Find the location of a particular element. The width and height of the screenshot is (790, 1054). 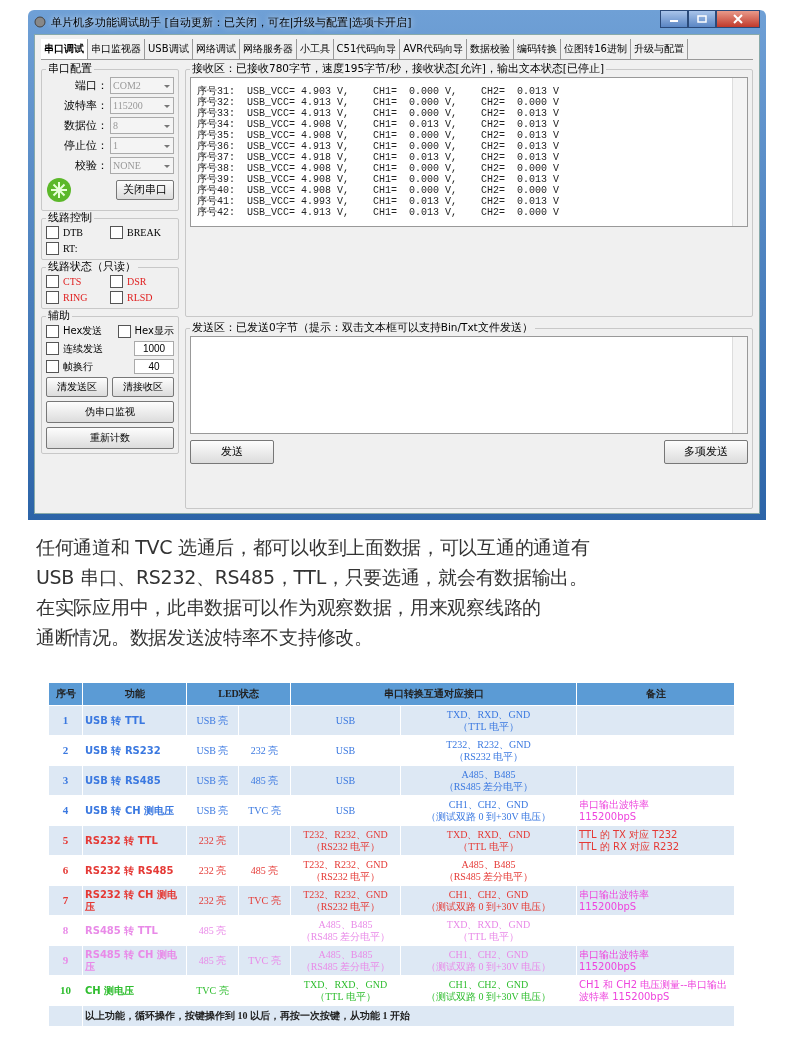

maximize-icon is located at coordinates (702, 19).